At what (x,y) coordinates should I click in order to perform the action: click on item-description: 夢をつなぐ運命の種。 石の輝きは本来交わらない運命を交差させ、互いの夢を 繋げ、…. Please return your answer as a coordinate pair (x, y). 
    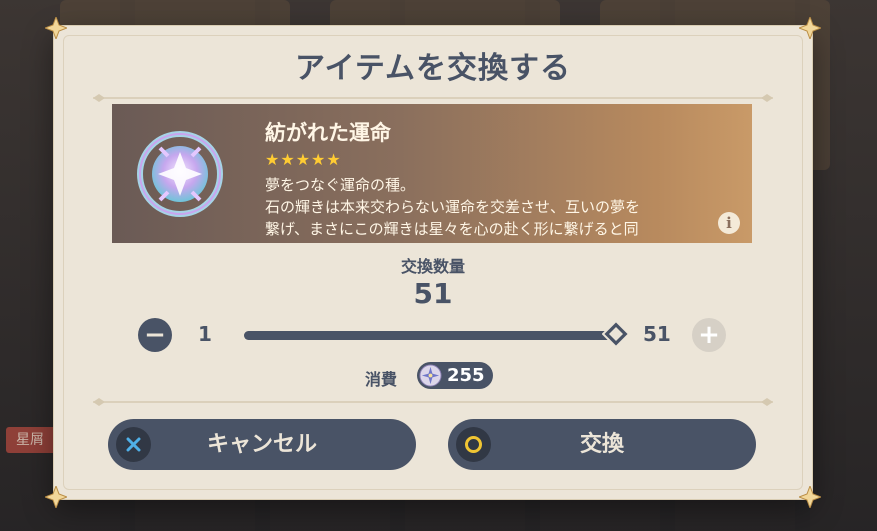
    Looking at the image, I should click on (495, 207).